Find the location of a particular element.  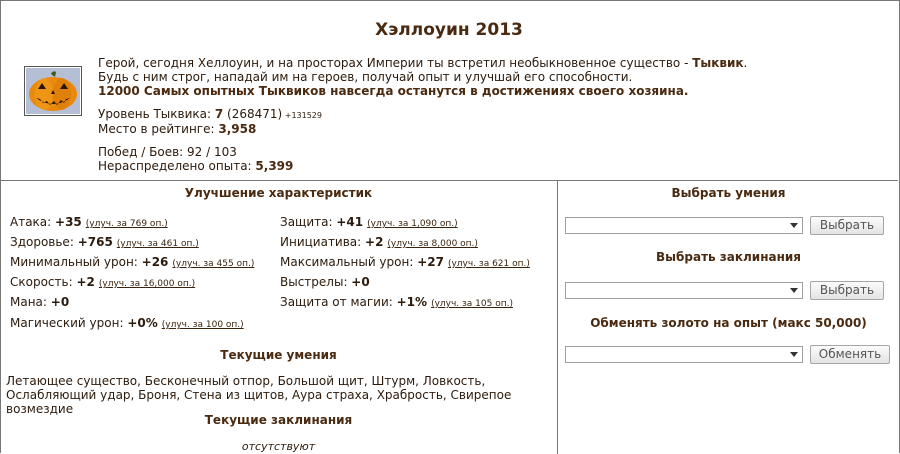

attr-label: Атака: is located at coordinates (33, 222).